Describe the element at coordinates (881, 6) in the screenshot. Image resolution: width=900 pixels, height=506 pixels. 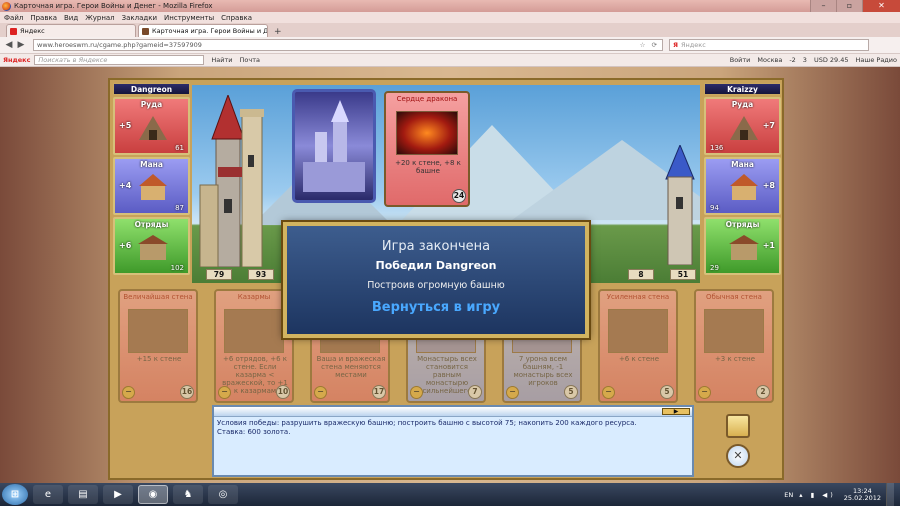
I see `close-window-button: ✕` at that location.